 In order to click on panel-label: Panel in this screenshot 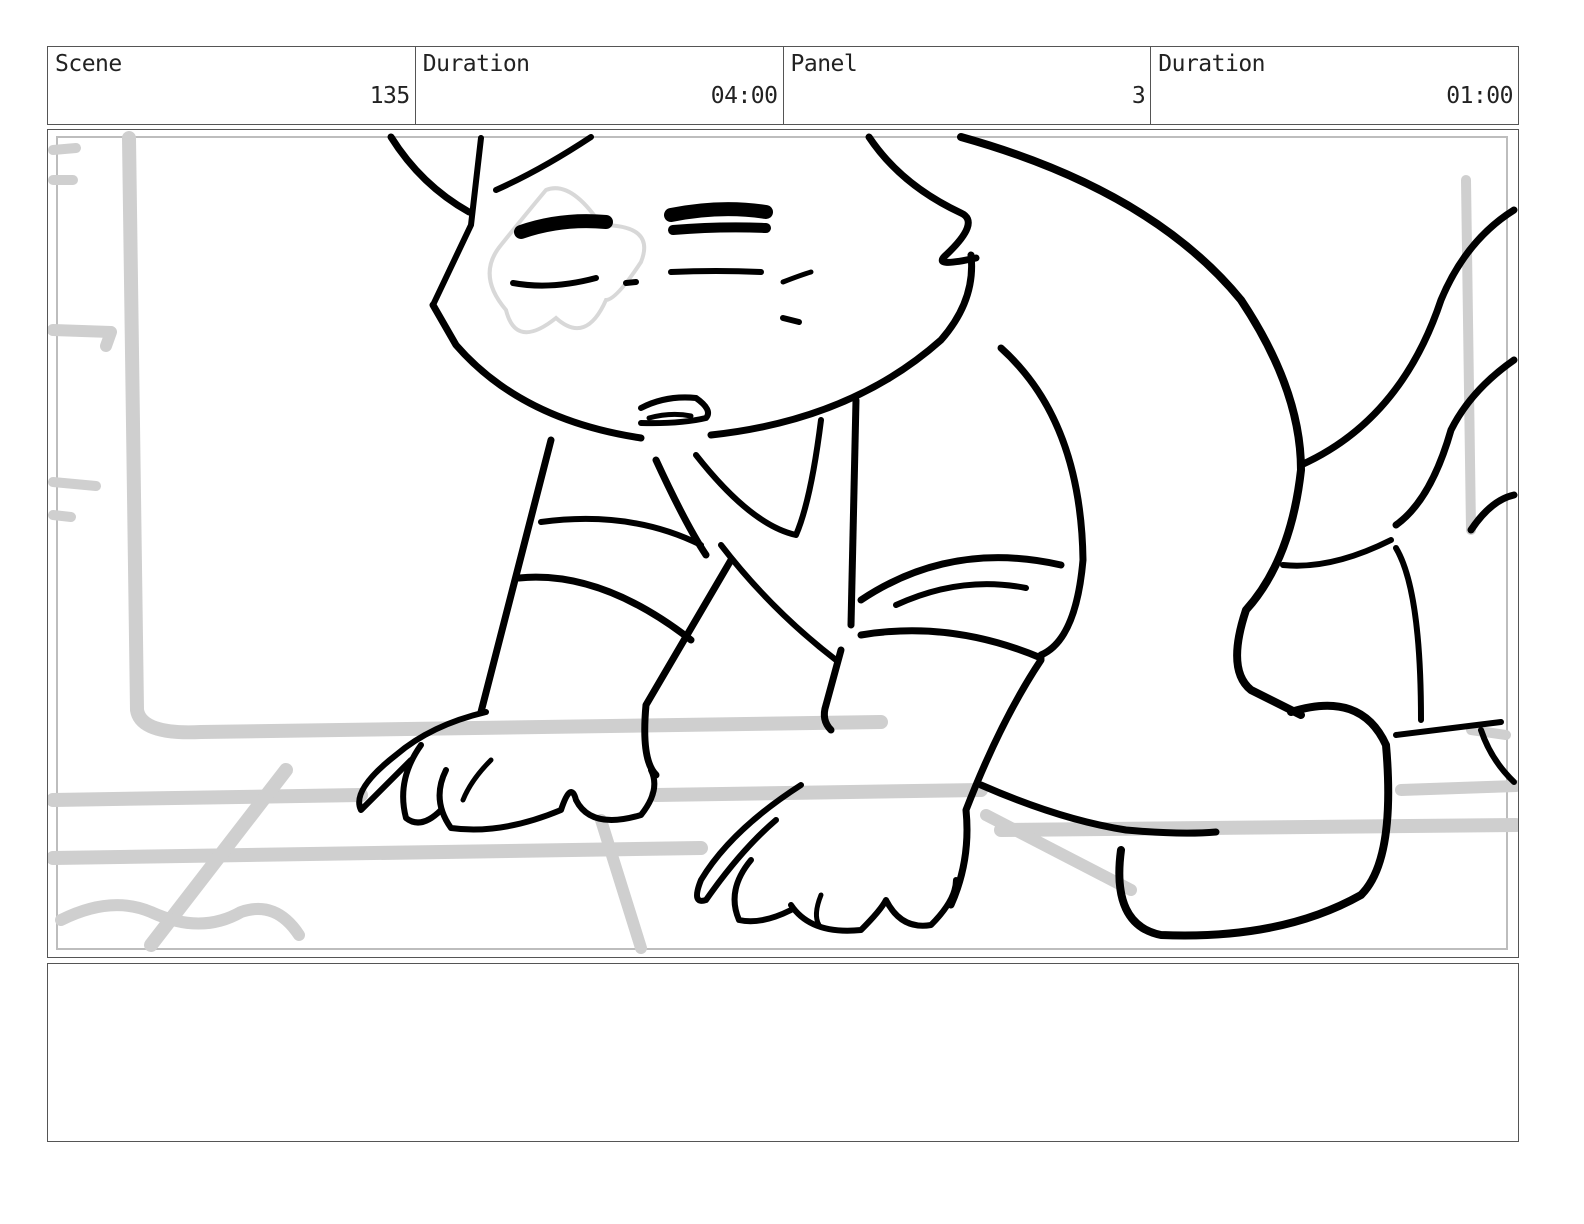, I will do `click(824, 64)`.